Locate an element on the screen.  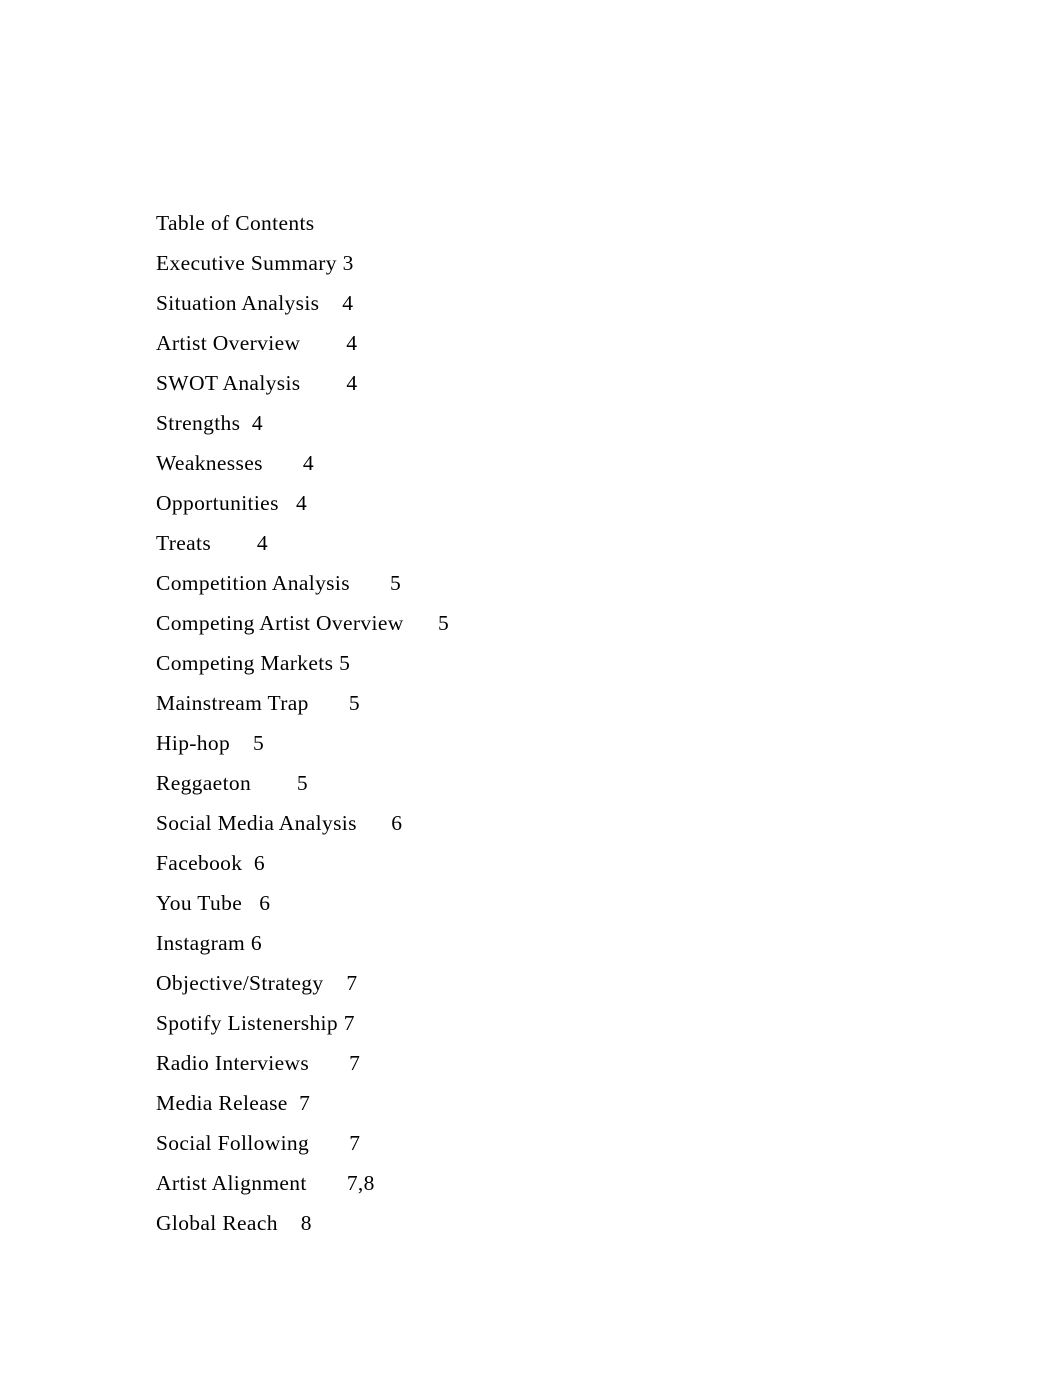
toc-entry-title: Strengths is located at coordinates (198, 423).